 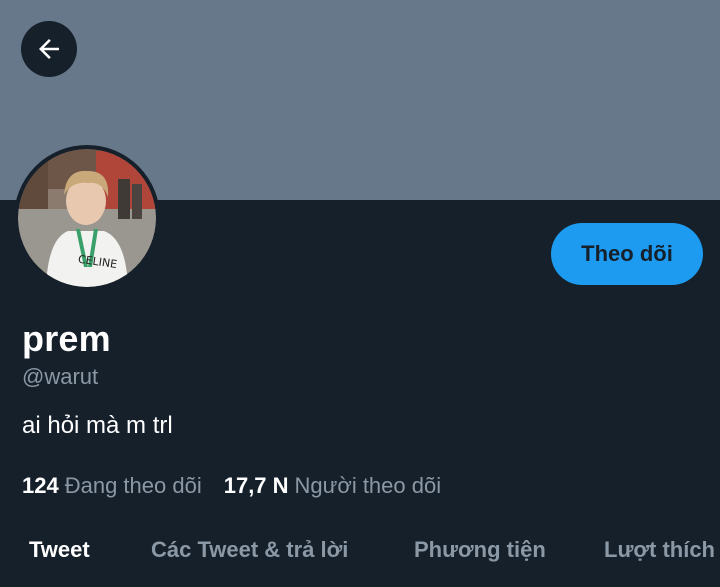 What do you see at coordinates (480, 550) in the screenshot?
I see `tab-media: Phương tiện` at bounding box center [480, 550].